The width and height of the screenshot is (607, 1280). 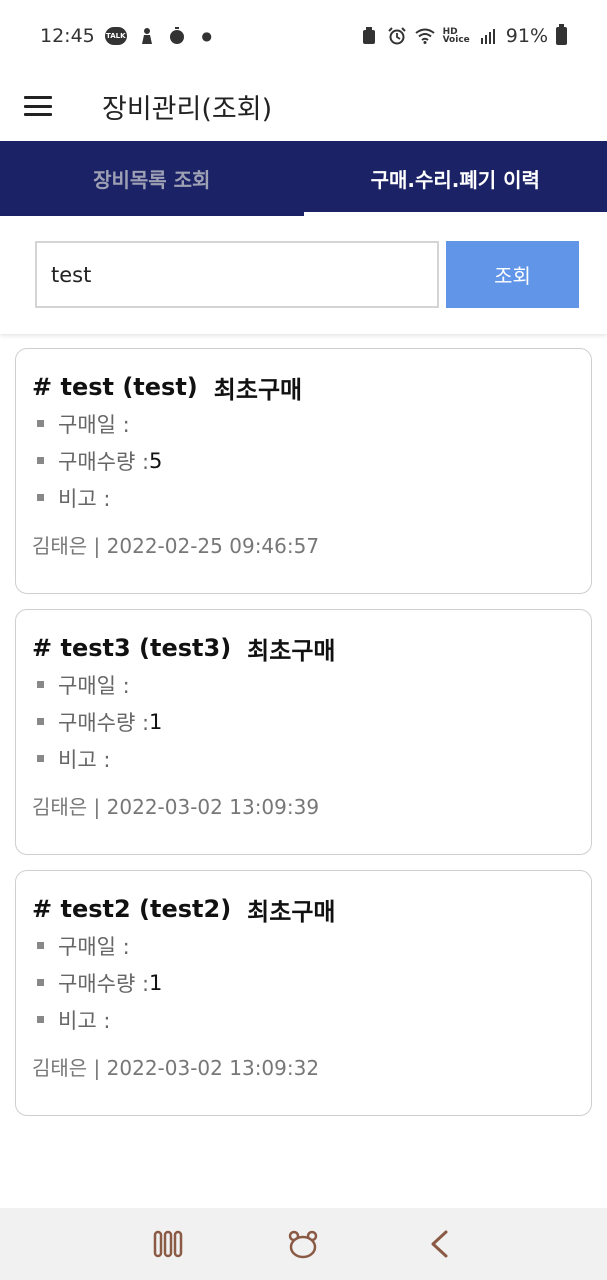 What do you see at coordinates (455, 178) in the screenshot?
I see `tab-purchase-repair-disposal-history: 구매.수리.폐기 이력` at bounding box center [455, 178].